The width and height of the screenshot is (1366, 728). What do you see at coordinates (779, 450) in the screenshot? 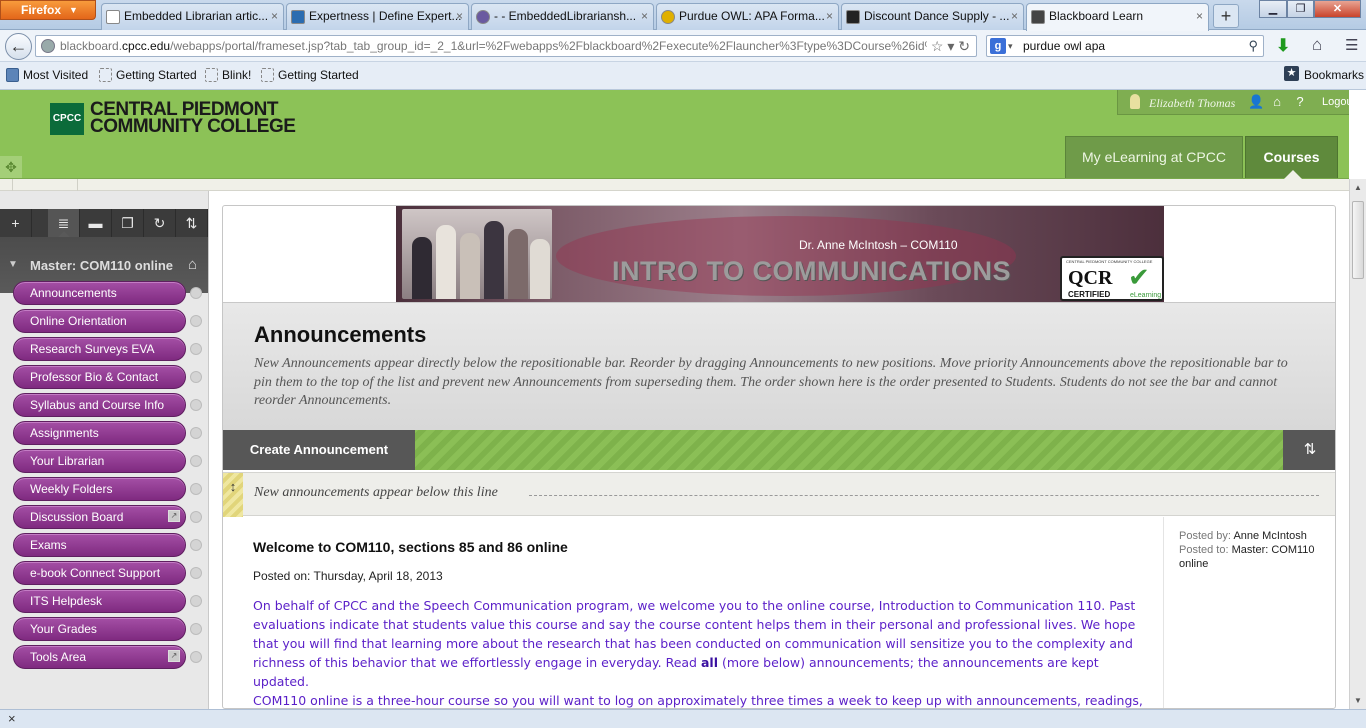
I see `action-bar: Create Announcement ⇅` at bounding box center [779, 450].